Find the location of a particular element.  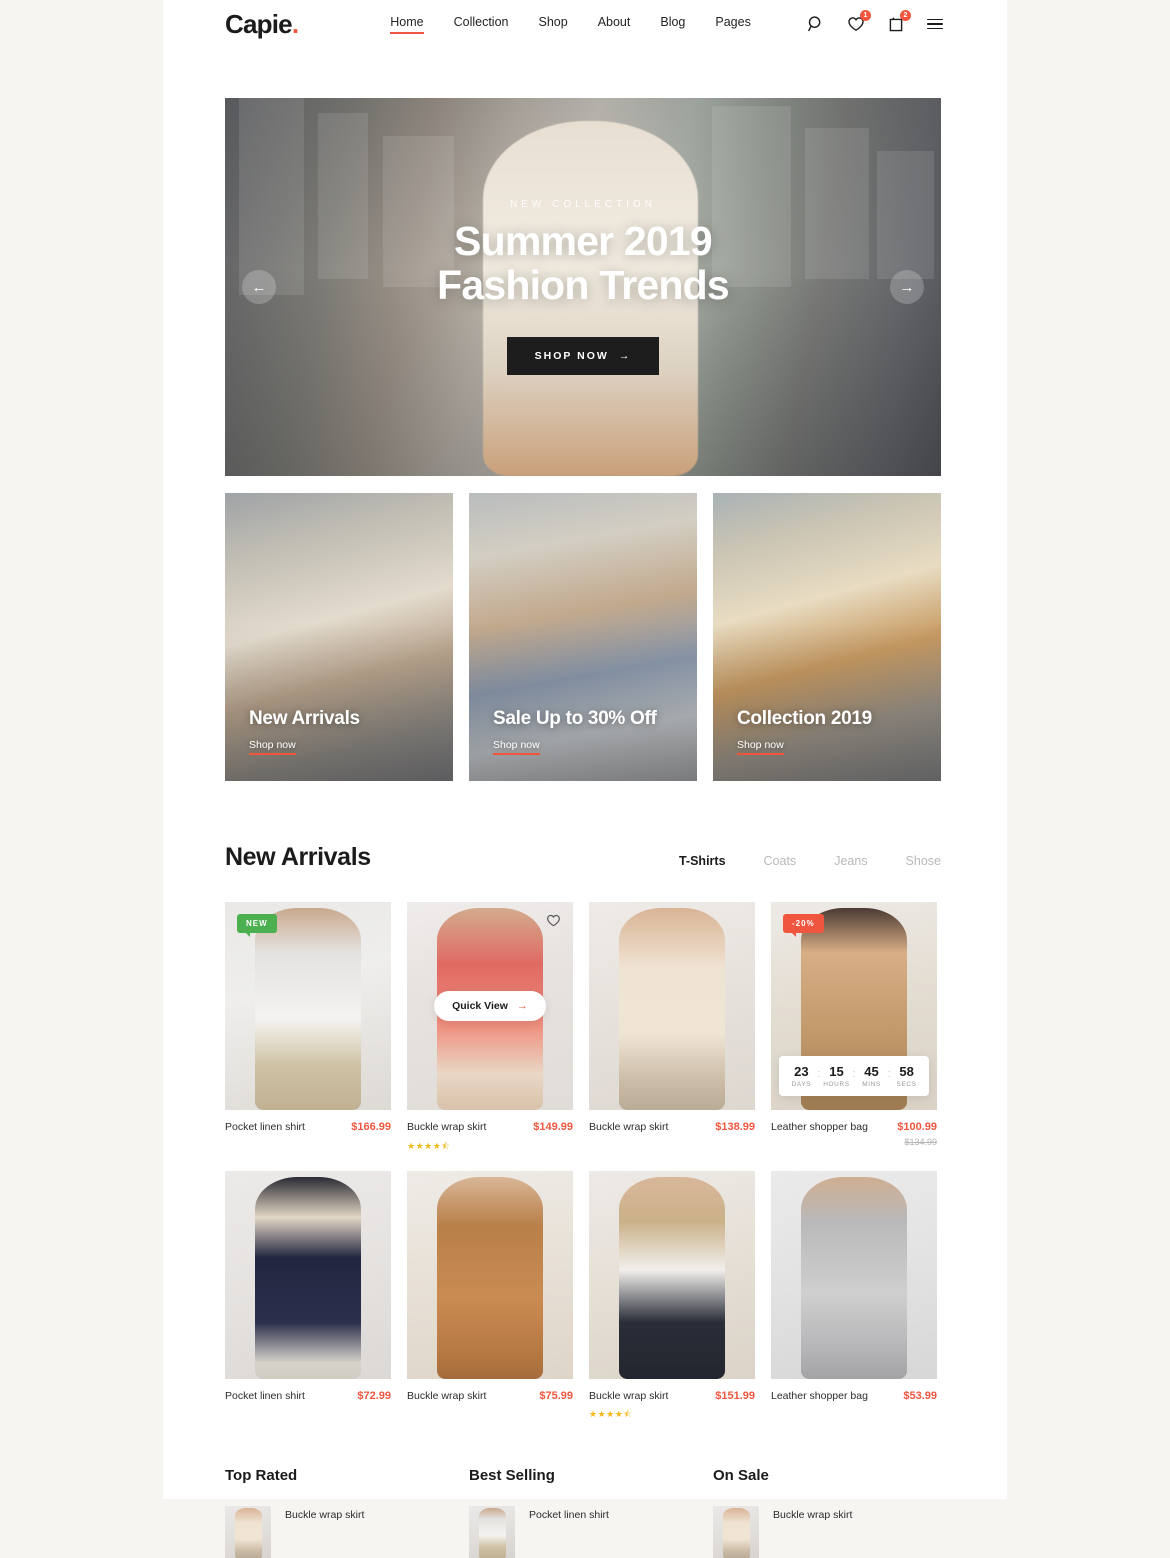

nav-item-pages: Pages is located at coordinates (732, 24).